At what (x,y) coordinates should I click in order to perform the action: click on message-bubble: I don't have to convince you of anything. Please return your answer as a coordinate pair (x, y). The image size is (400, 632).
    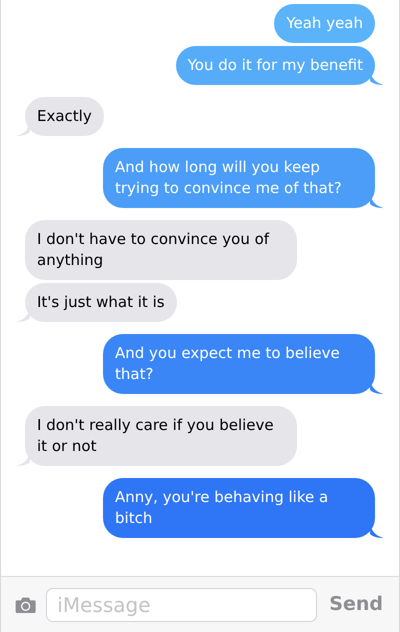
    Looking at the image, I should click on (161, 250).